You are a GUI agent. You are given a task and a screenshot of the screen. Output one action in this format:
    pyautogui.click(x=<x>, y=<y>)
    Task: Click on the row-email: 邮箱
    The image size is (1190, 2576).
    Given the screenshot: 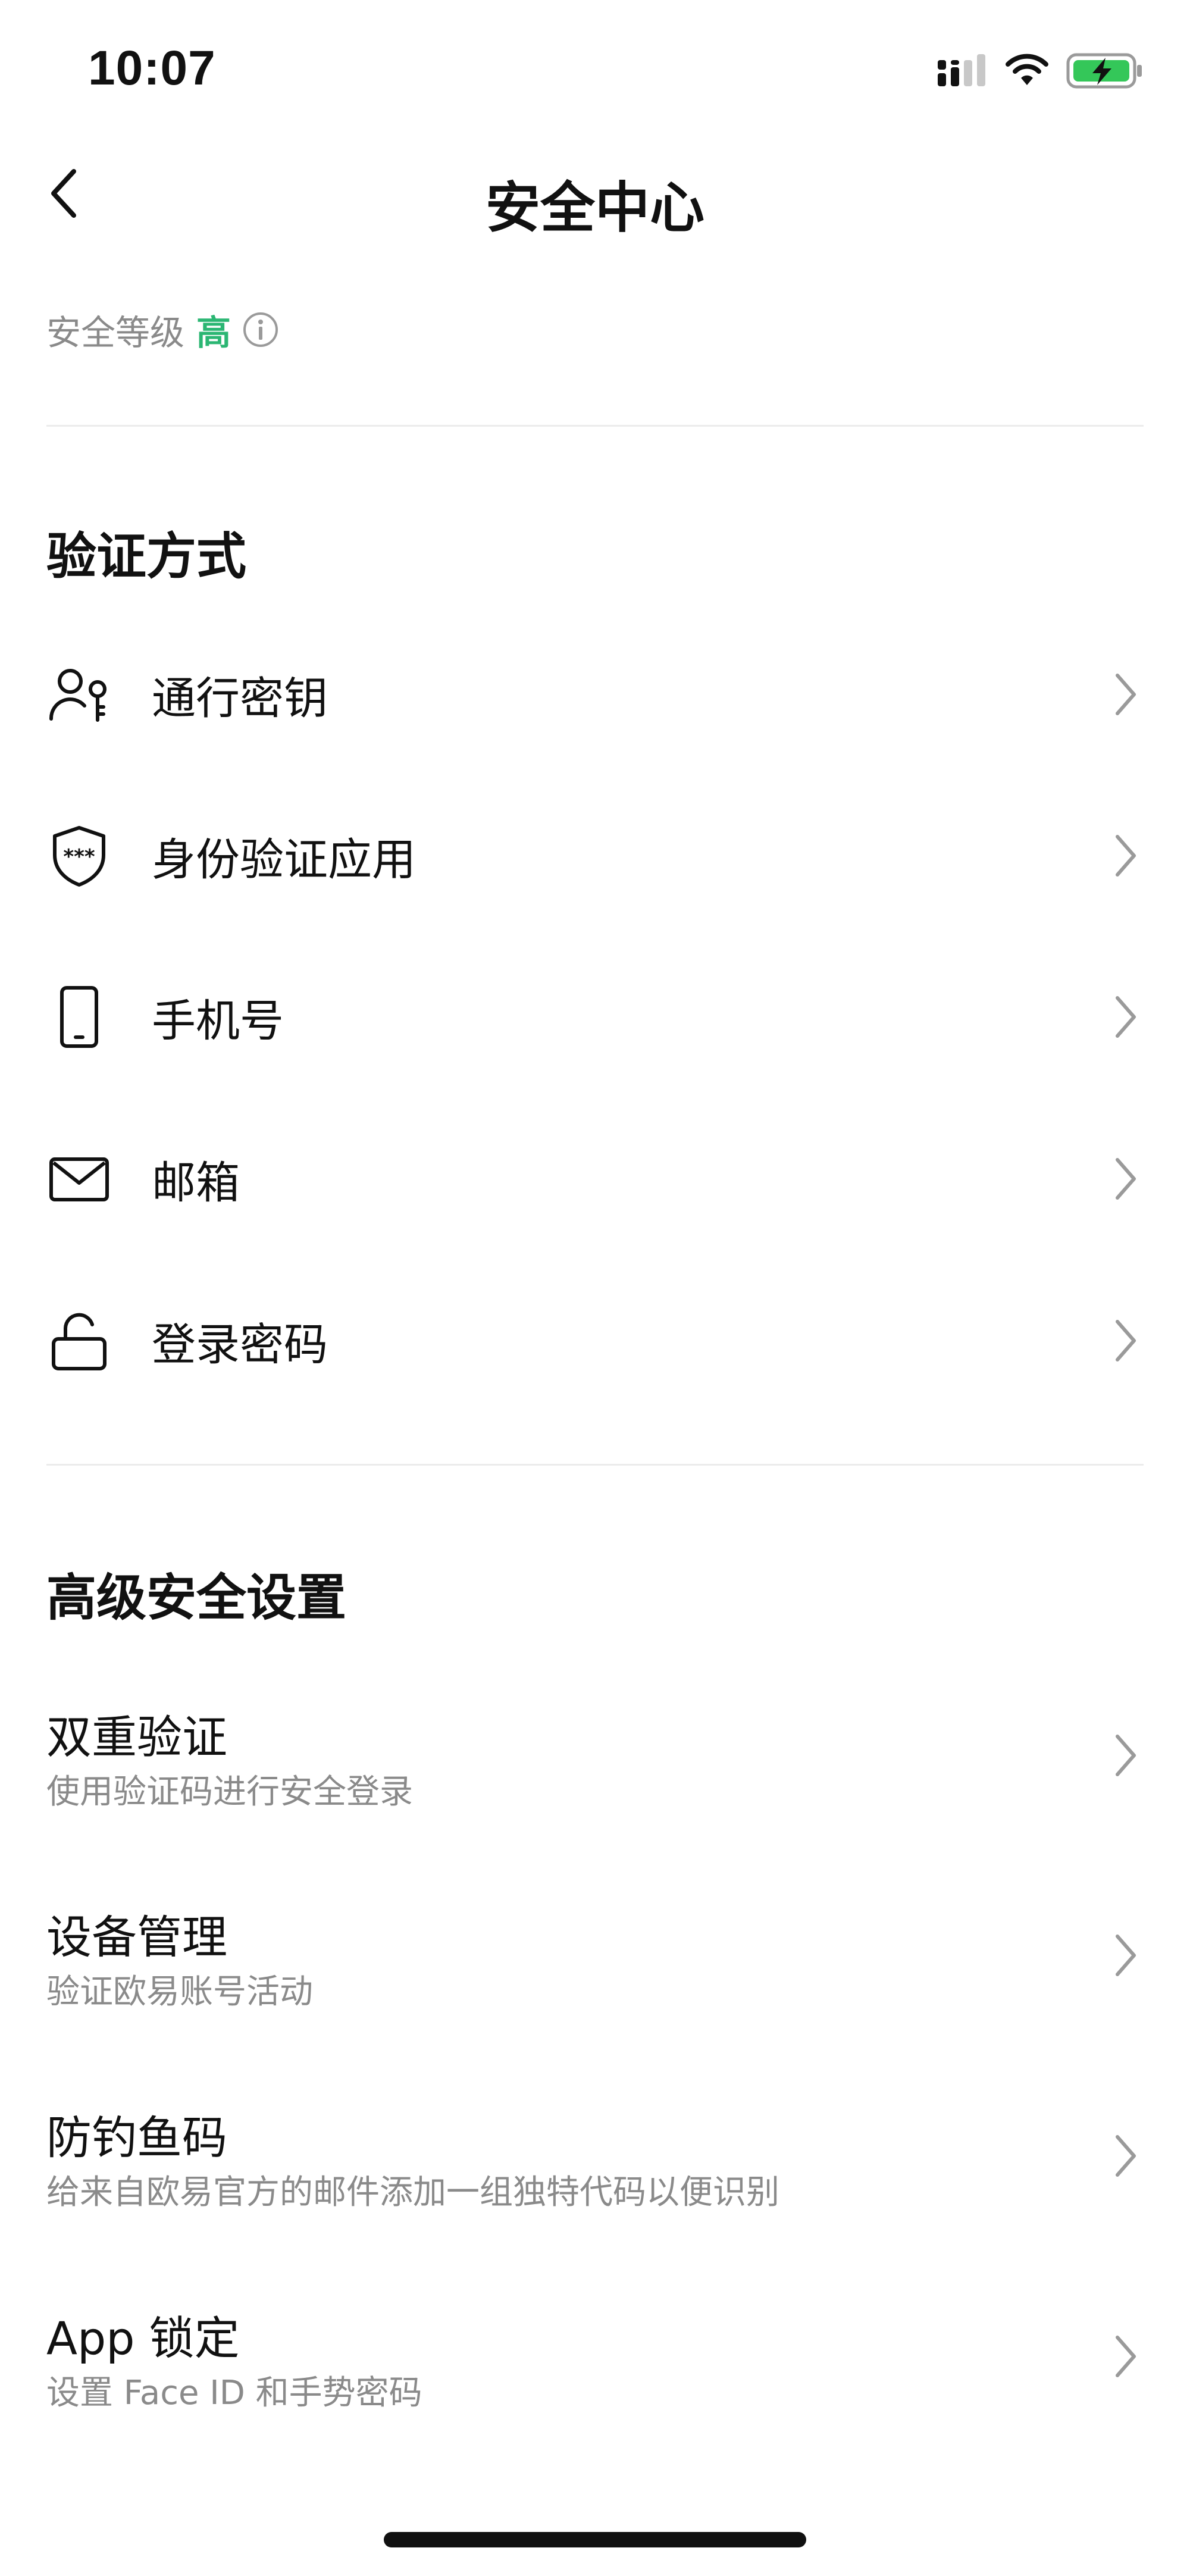 What is the action you would take?
    pyautogui.click(x=595, y=1179)
    